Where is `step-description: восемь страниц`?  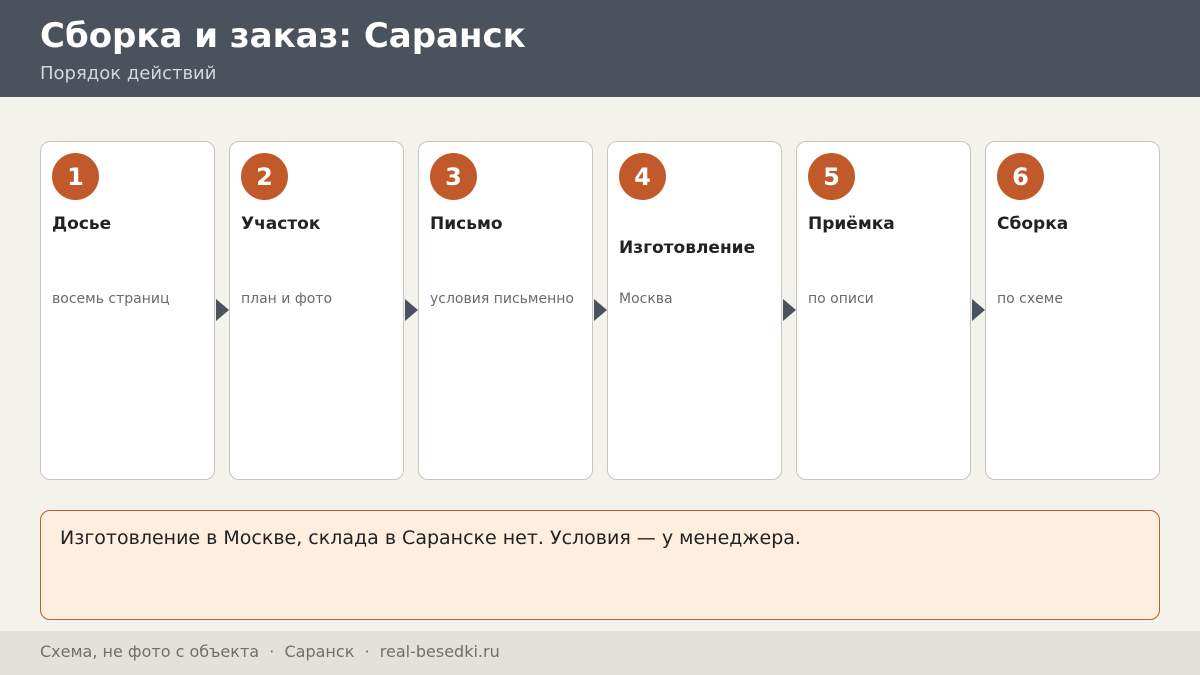 step-description: восемь страниц is located at coordinates (111, 299).